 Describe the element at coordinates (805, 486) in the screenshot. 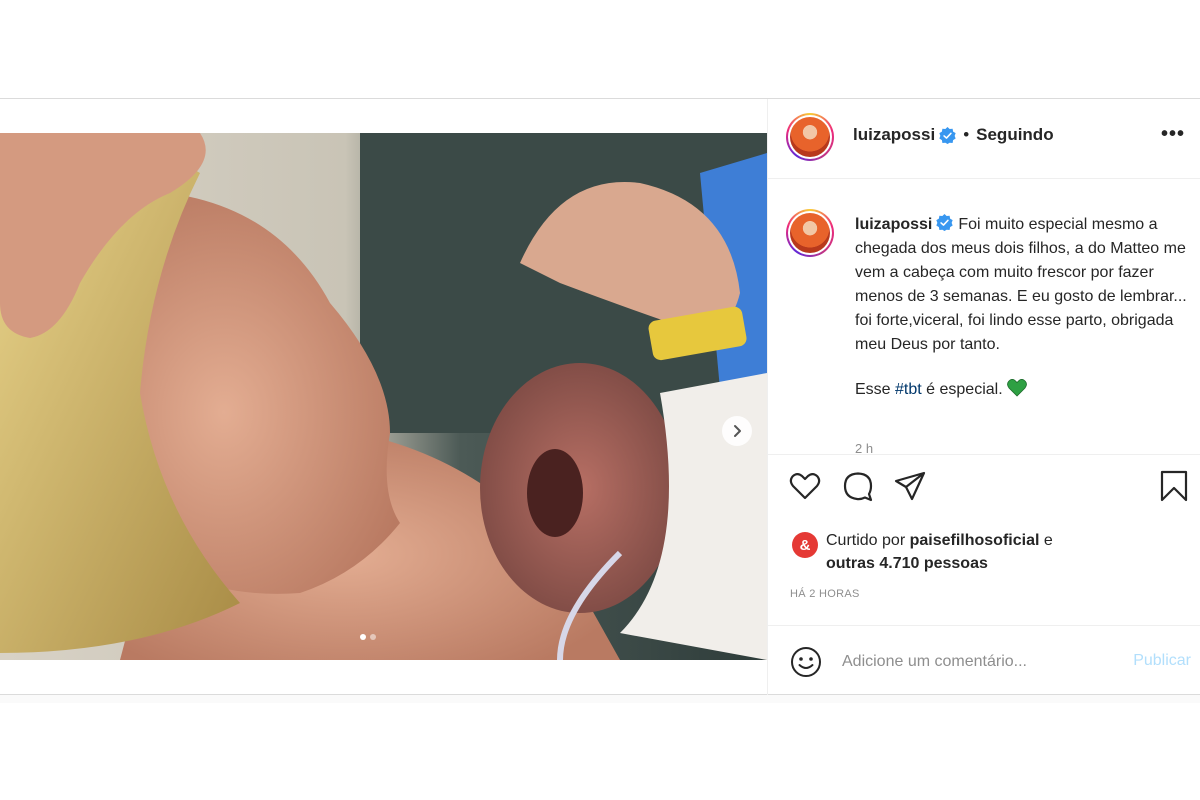

I see `heart-outline-icon` at that location.